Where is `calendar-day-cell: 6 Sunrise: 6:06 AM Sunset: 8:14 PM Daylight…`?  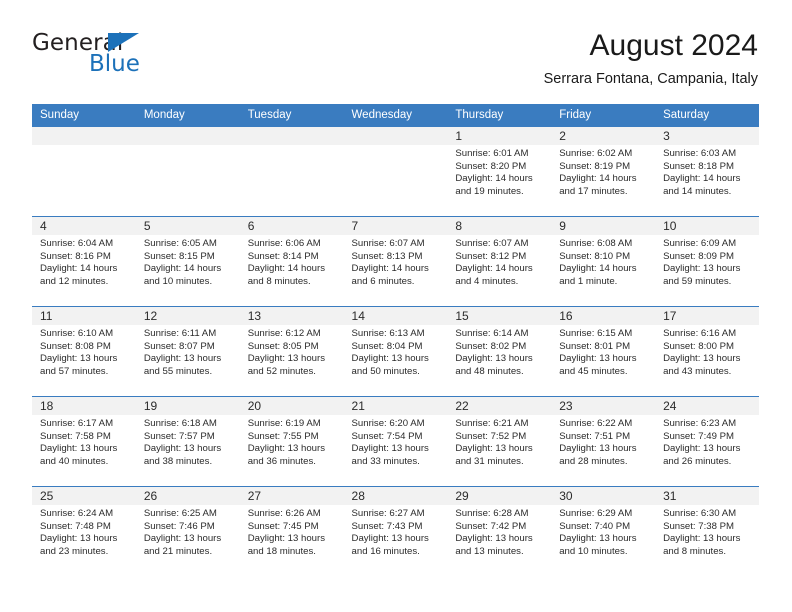
calendar-day-cell: 6 Sunrise: 6:06 AM Sunset: 8:14 PM Daylight… is located at coordinates (291, 261).